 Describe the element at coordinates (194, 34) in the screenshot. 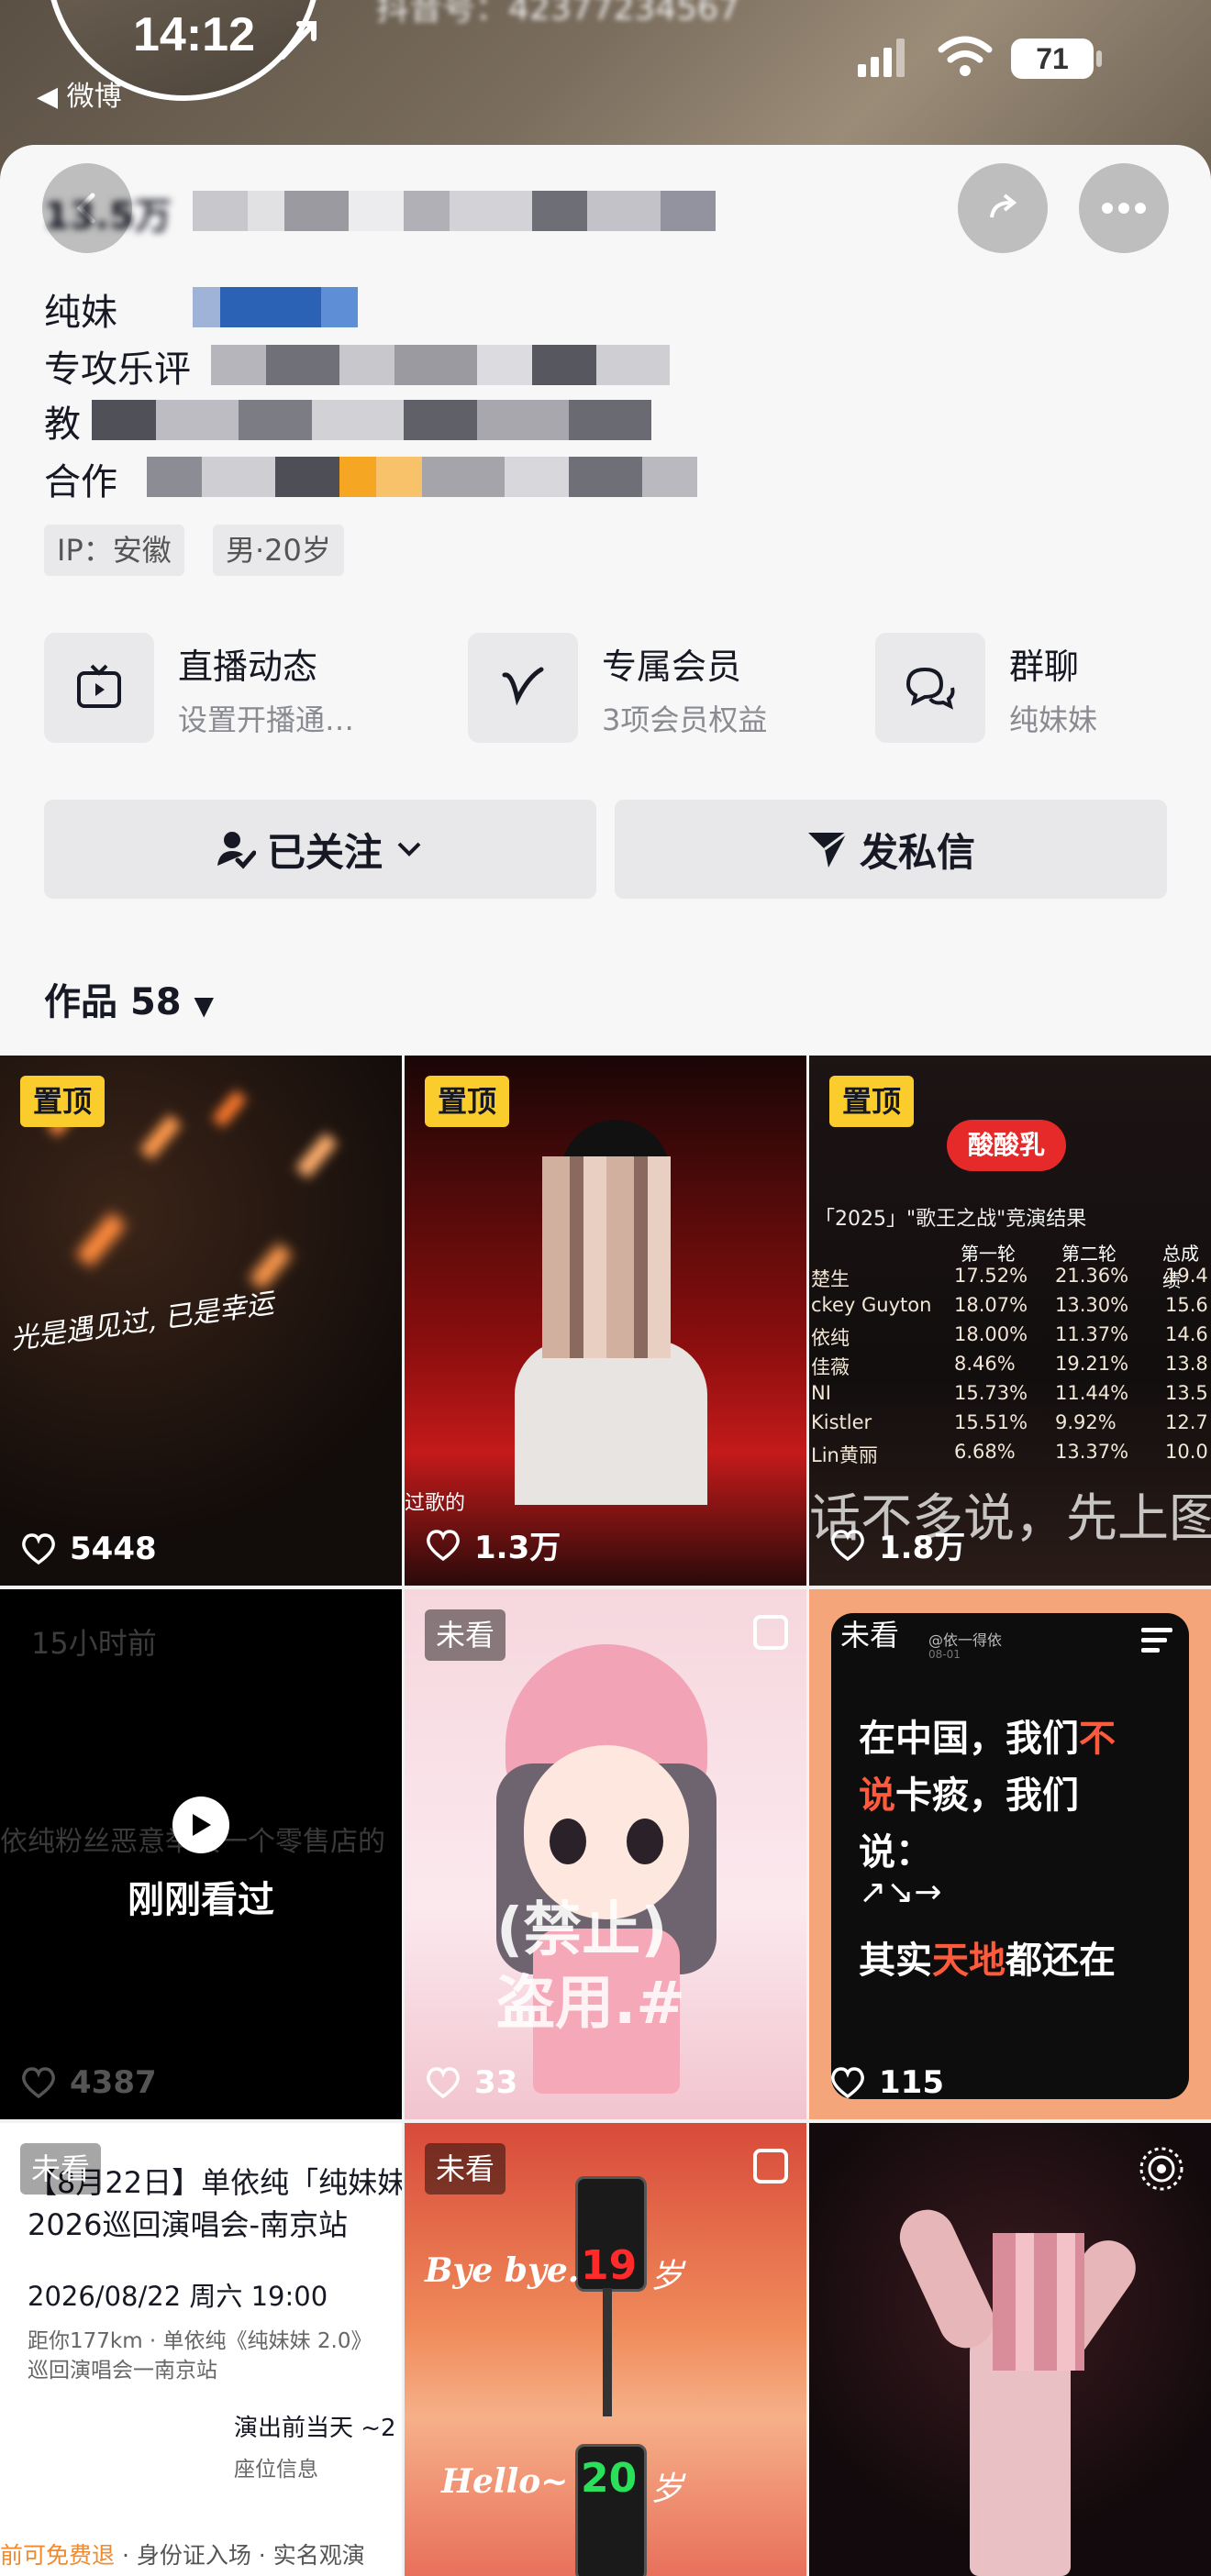

I see `status-time: 14:12` at that location.